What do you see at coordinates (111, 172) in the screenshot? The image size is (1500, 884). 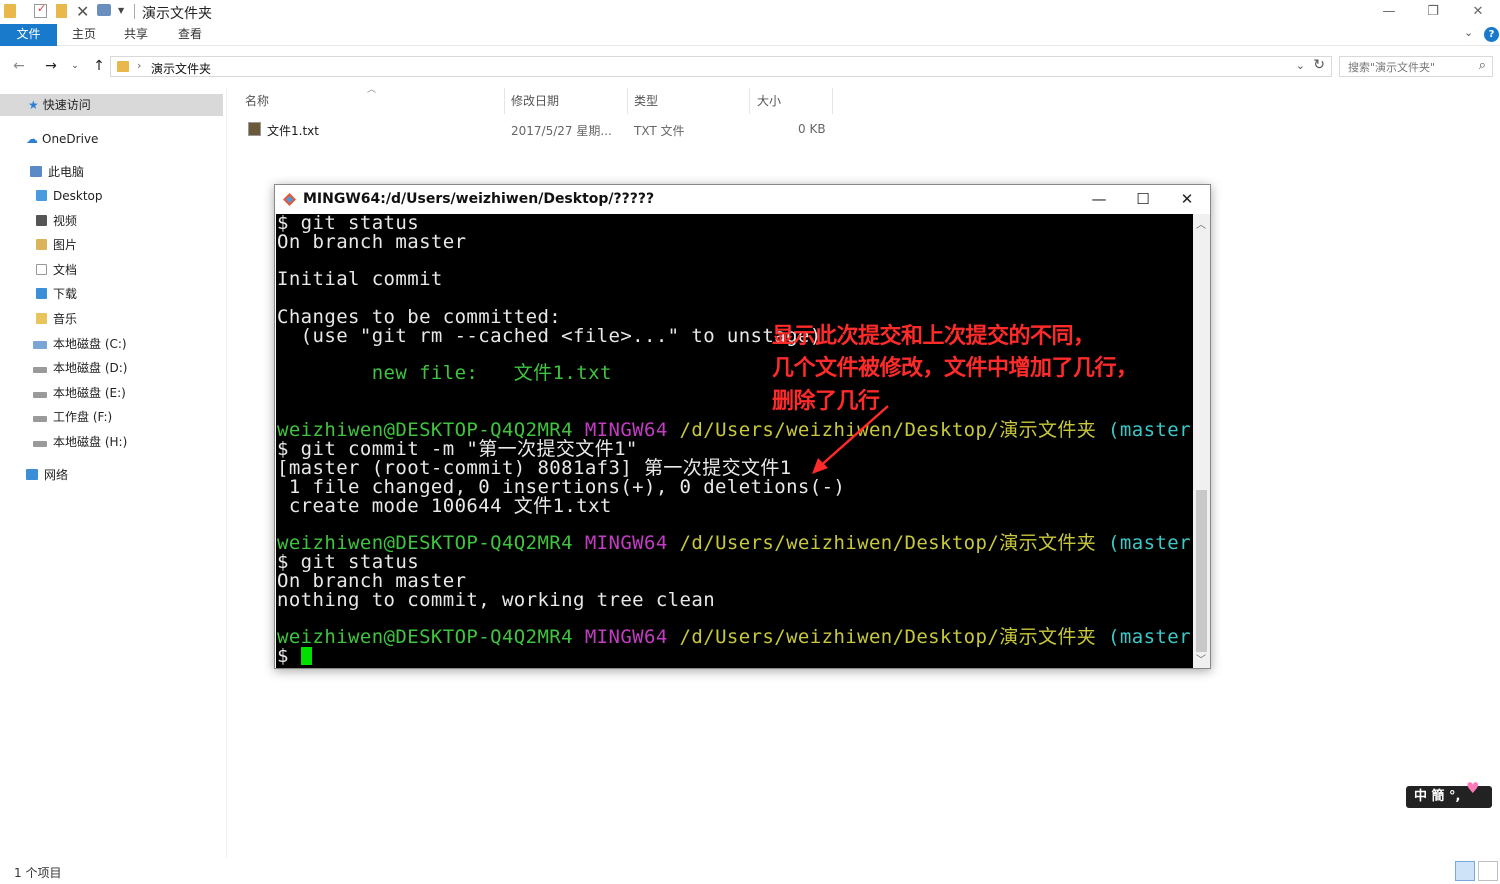 I see `nav-this-pc: 此电脑` at bounding box center [111, 172].